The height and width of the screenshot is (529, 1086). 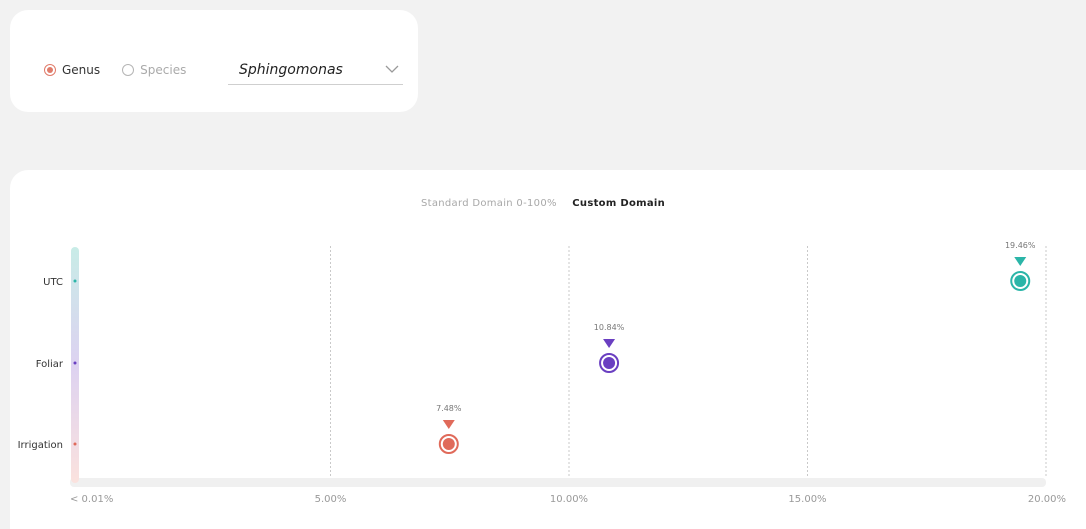 What do you see at coordinates (569, 499) in the screenshot?
I see `x-tick-label: 10.00%` at bounding box center [569, 499].